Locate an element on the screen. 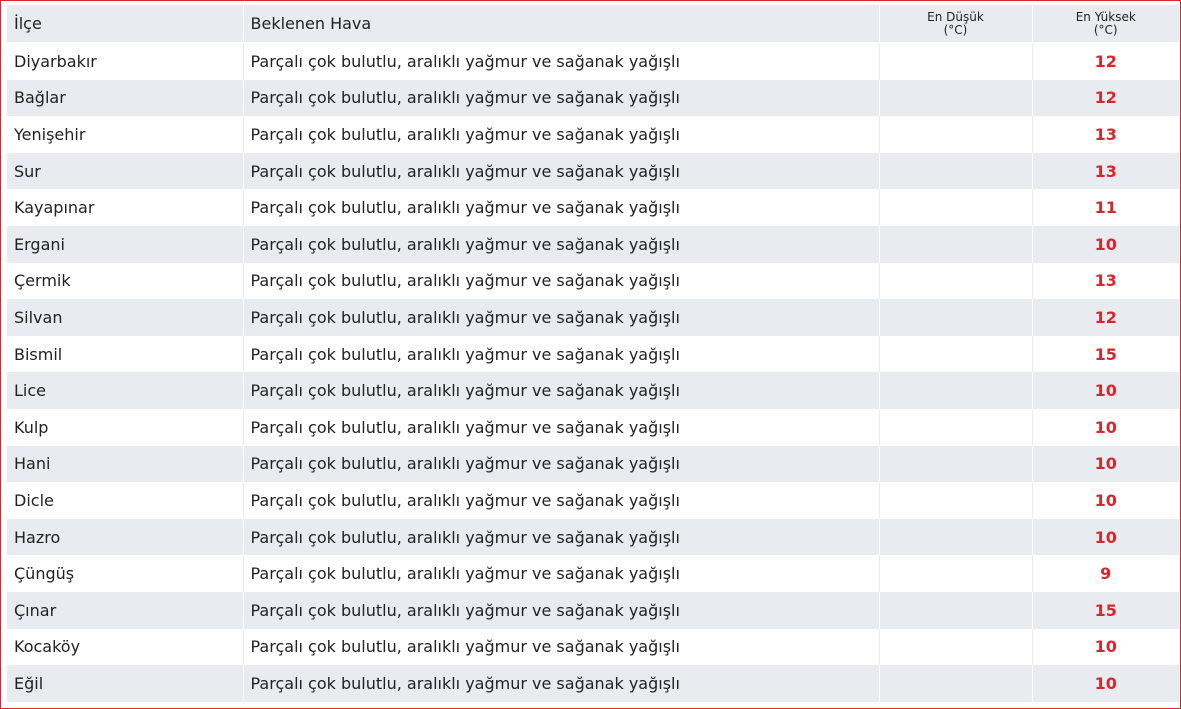 The width and height of the screenshot is (1181, 709). column-header-high-temp: En Yüksek (°C) is located at coordinates (1105, 24).